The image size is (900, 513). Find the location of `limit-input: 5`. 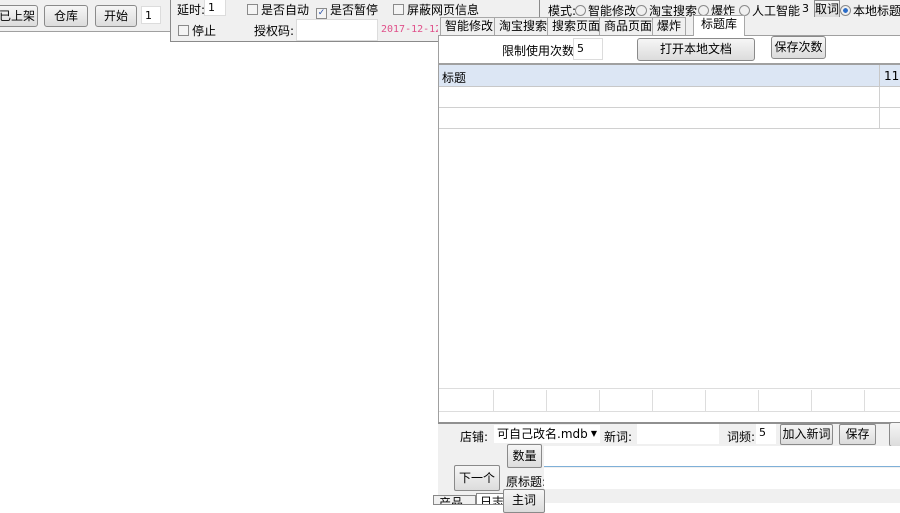

limit-input: 5 is located at coordinates (588, 49).